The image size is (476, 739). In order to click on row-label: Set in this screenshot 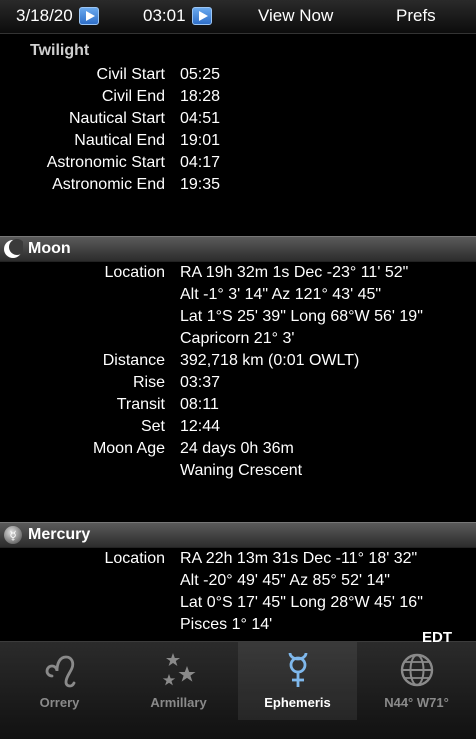, I will do `click(152, 426)`.